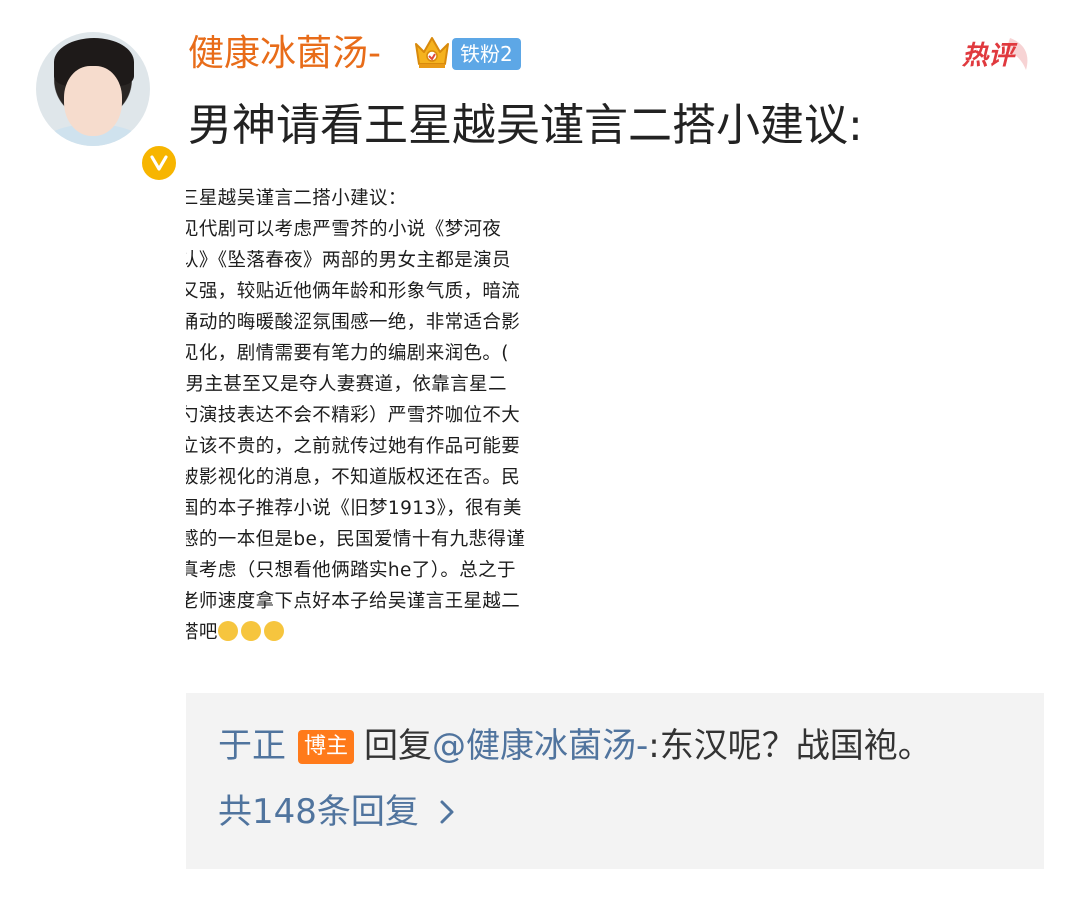 The image size is (1080, 901). What do you see at coordinates (353, 601) in the screenshot?
I see `note-line: 老师速度拿下点好本子给吴谨言王星越二` at bounding box center [353, 601].